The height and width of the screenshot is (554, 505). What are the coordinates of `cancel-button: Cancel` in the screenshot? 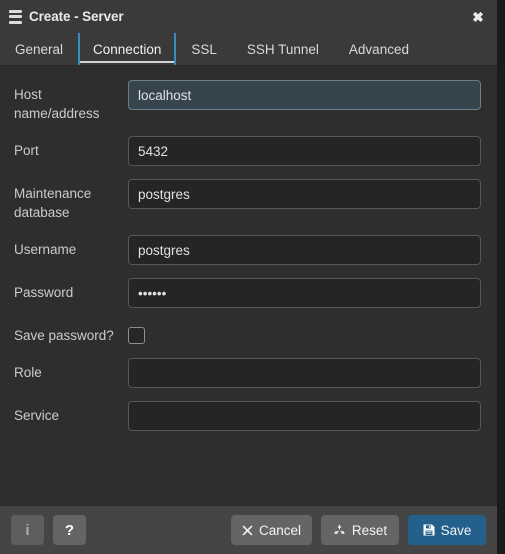 It's located at (271, 530).